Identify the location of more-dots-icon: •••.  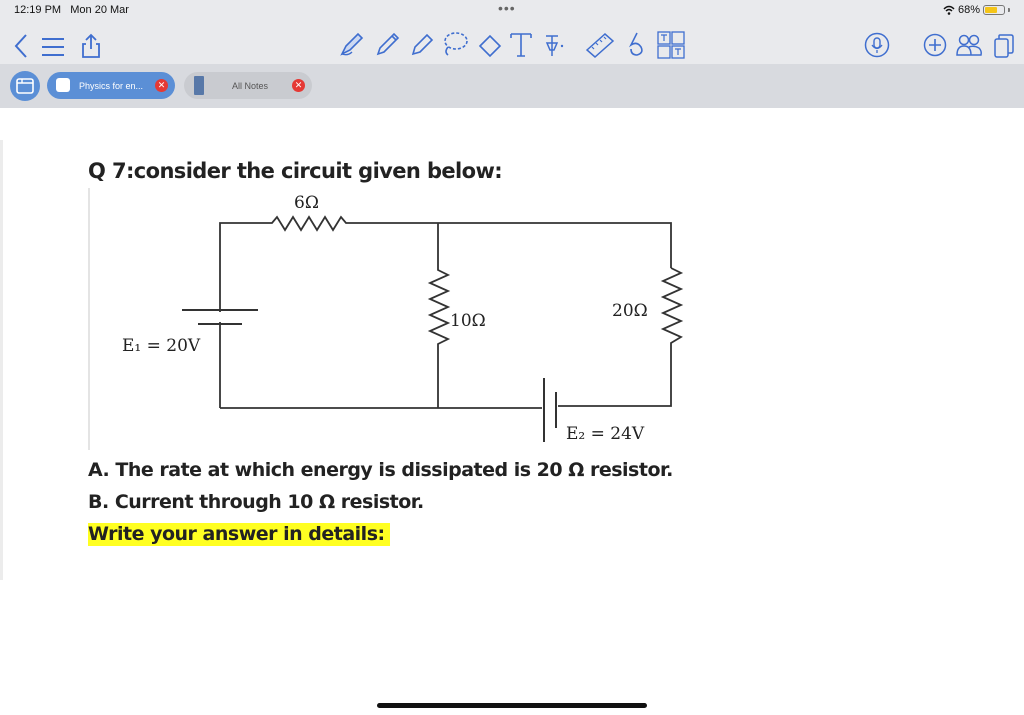
(507, 8).